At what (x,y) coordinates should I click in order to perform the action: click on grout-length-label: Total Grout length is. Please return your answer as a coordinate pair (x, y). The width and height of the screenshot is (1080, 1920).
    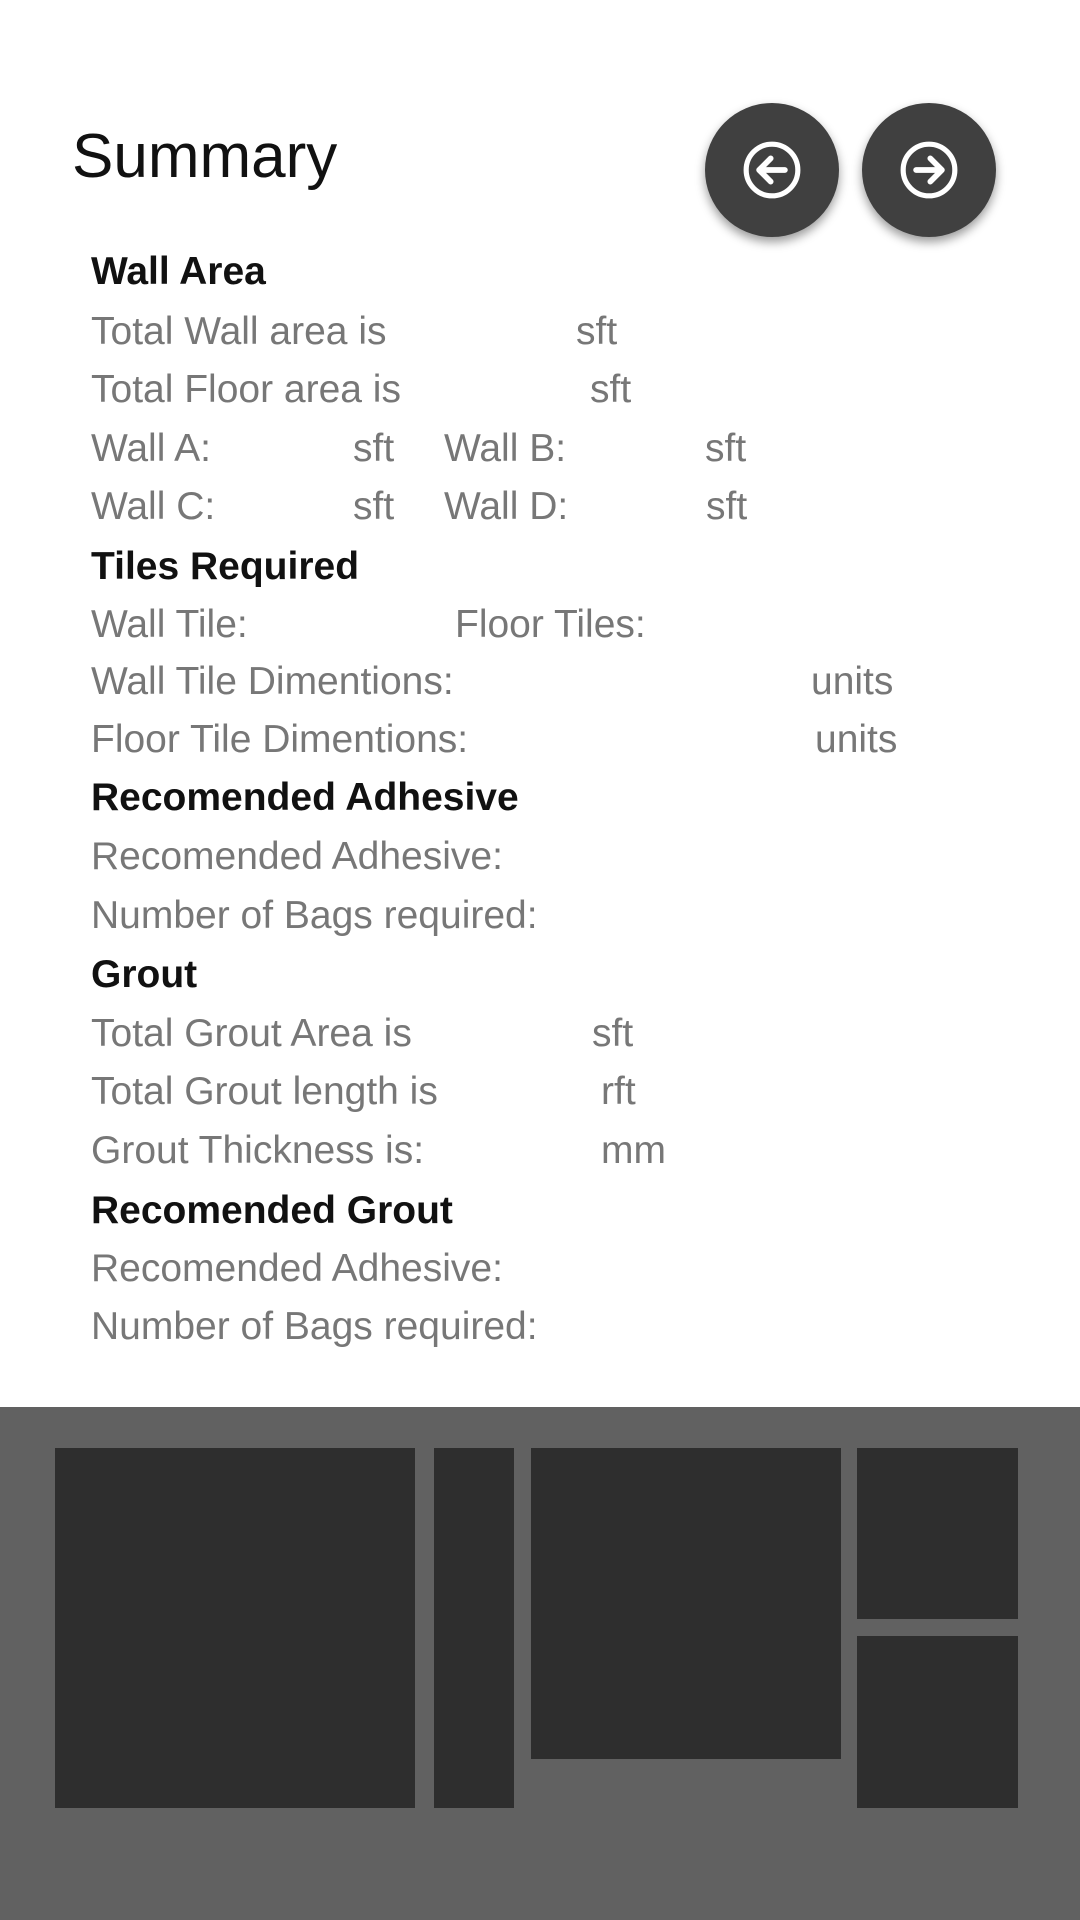
    Looking at the image, I should click on (264, 1091).